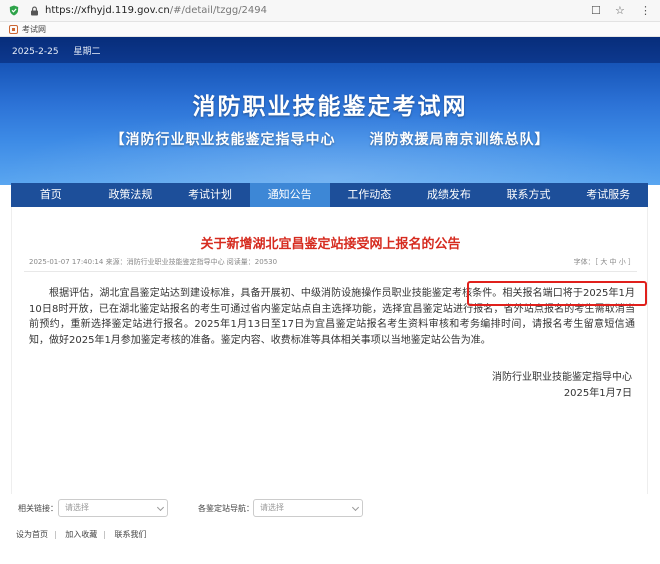 The image size is (660, 564). What do you see at coordinates (51, 195) in the screenshot?
I see `nav-item-home: 首页` at bounding box center [51, 195].